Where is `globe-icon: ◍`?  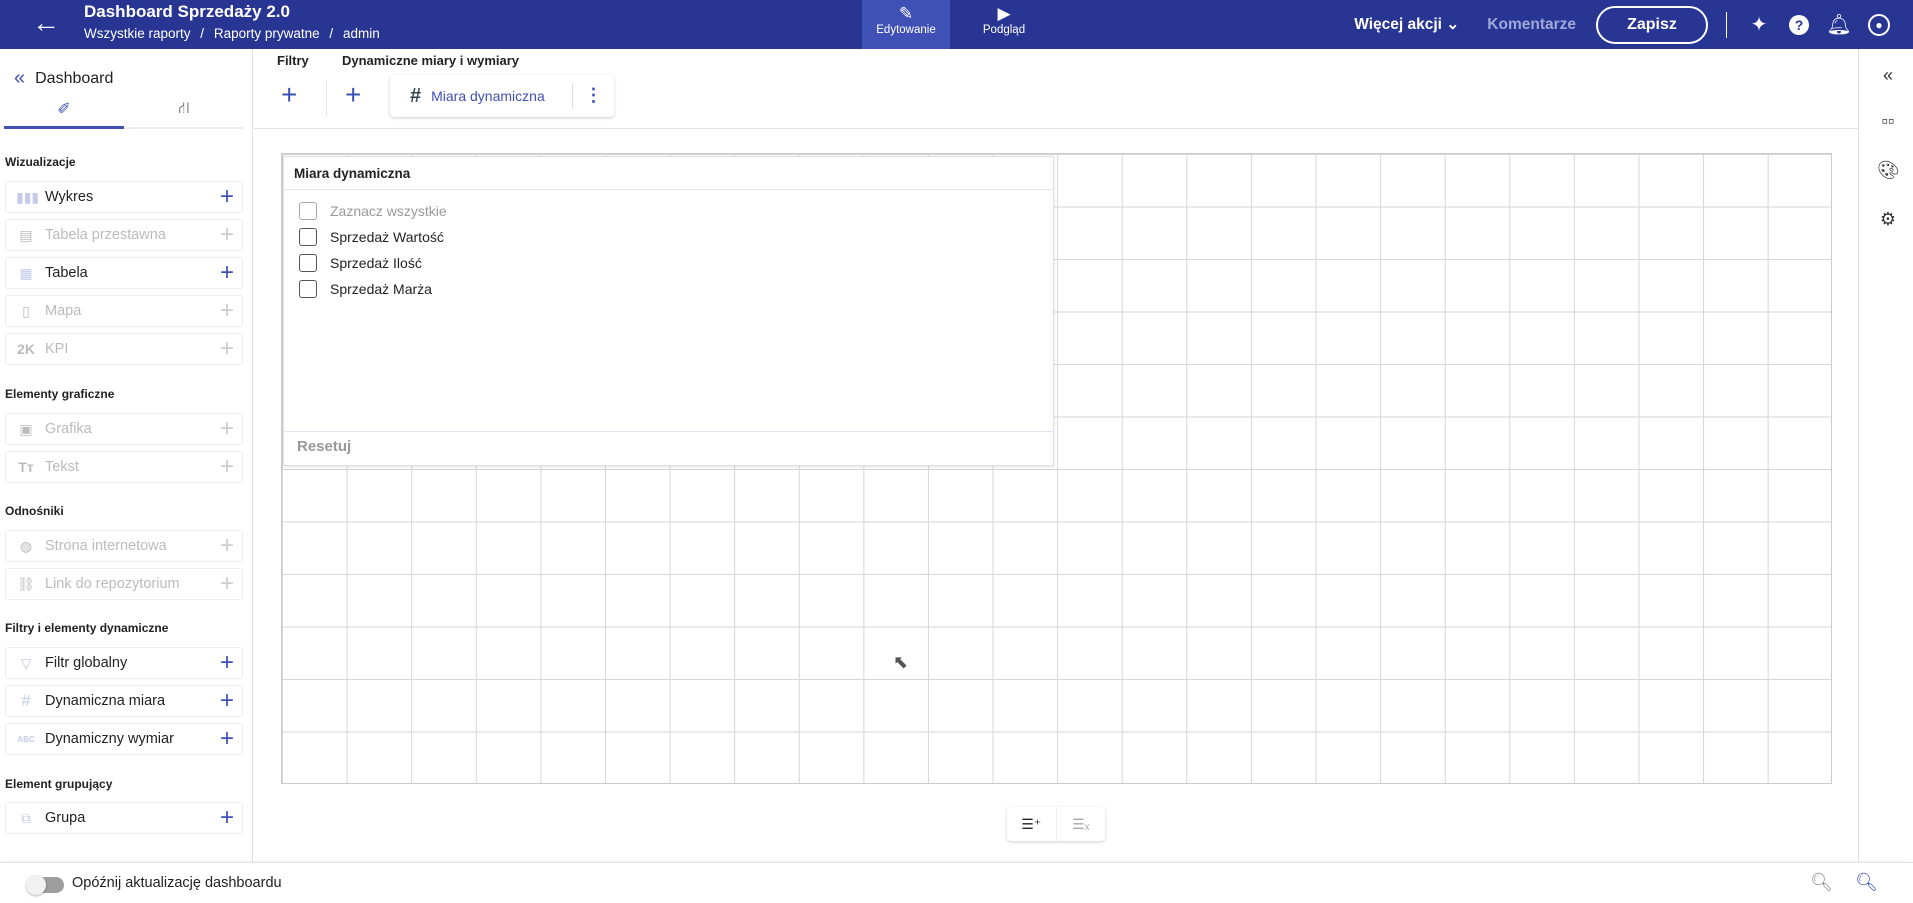
globe-icon: ◍ is located at coordinates (26, 545).